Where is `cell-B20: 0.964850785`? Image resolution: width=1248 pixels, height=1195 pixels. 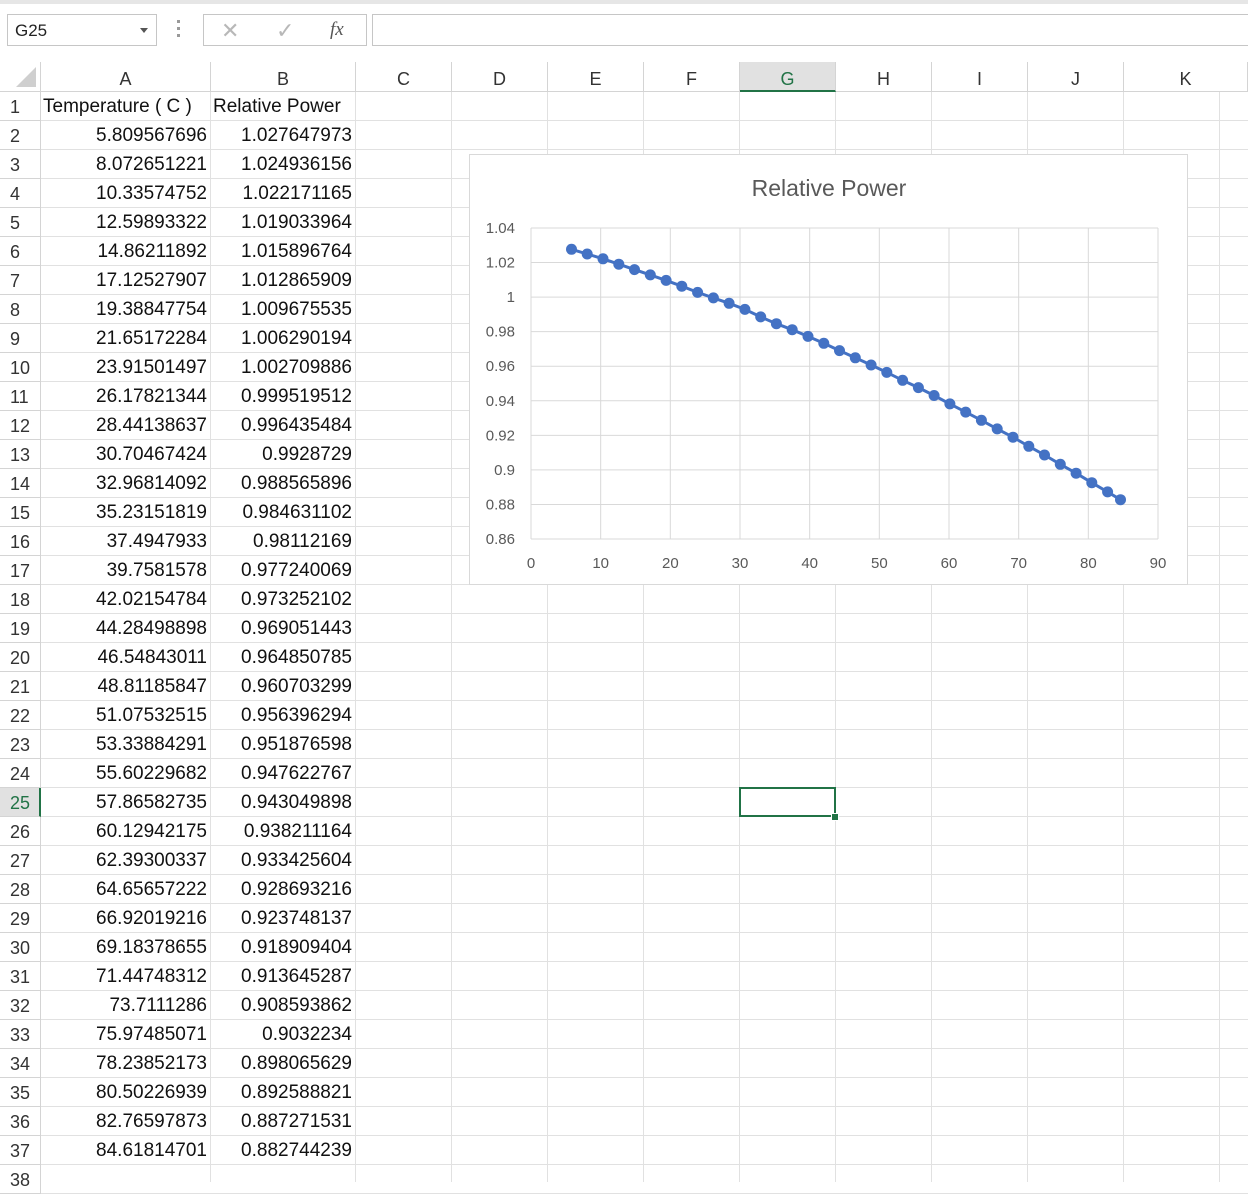
cell-B20: 0.964850785 is located at coordinates (283, 657).